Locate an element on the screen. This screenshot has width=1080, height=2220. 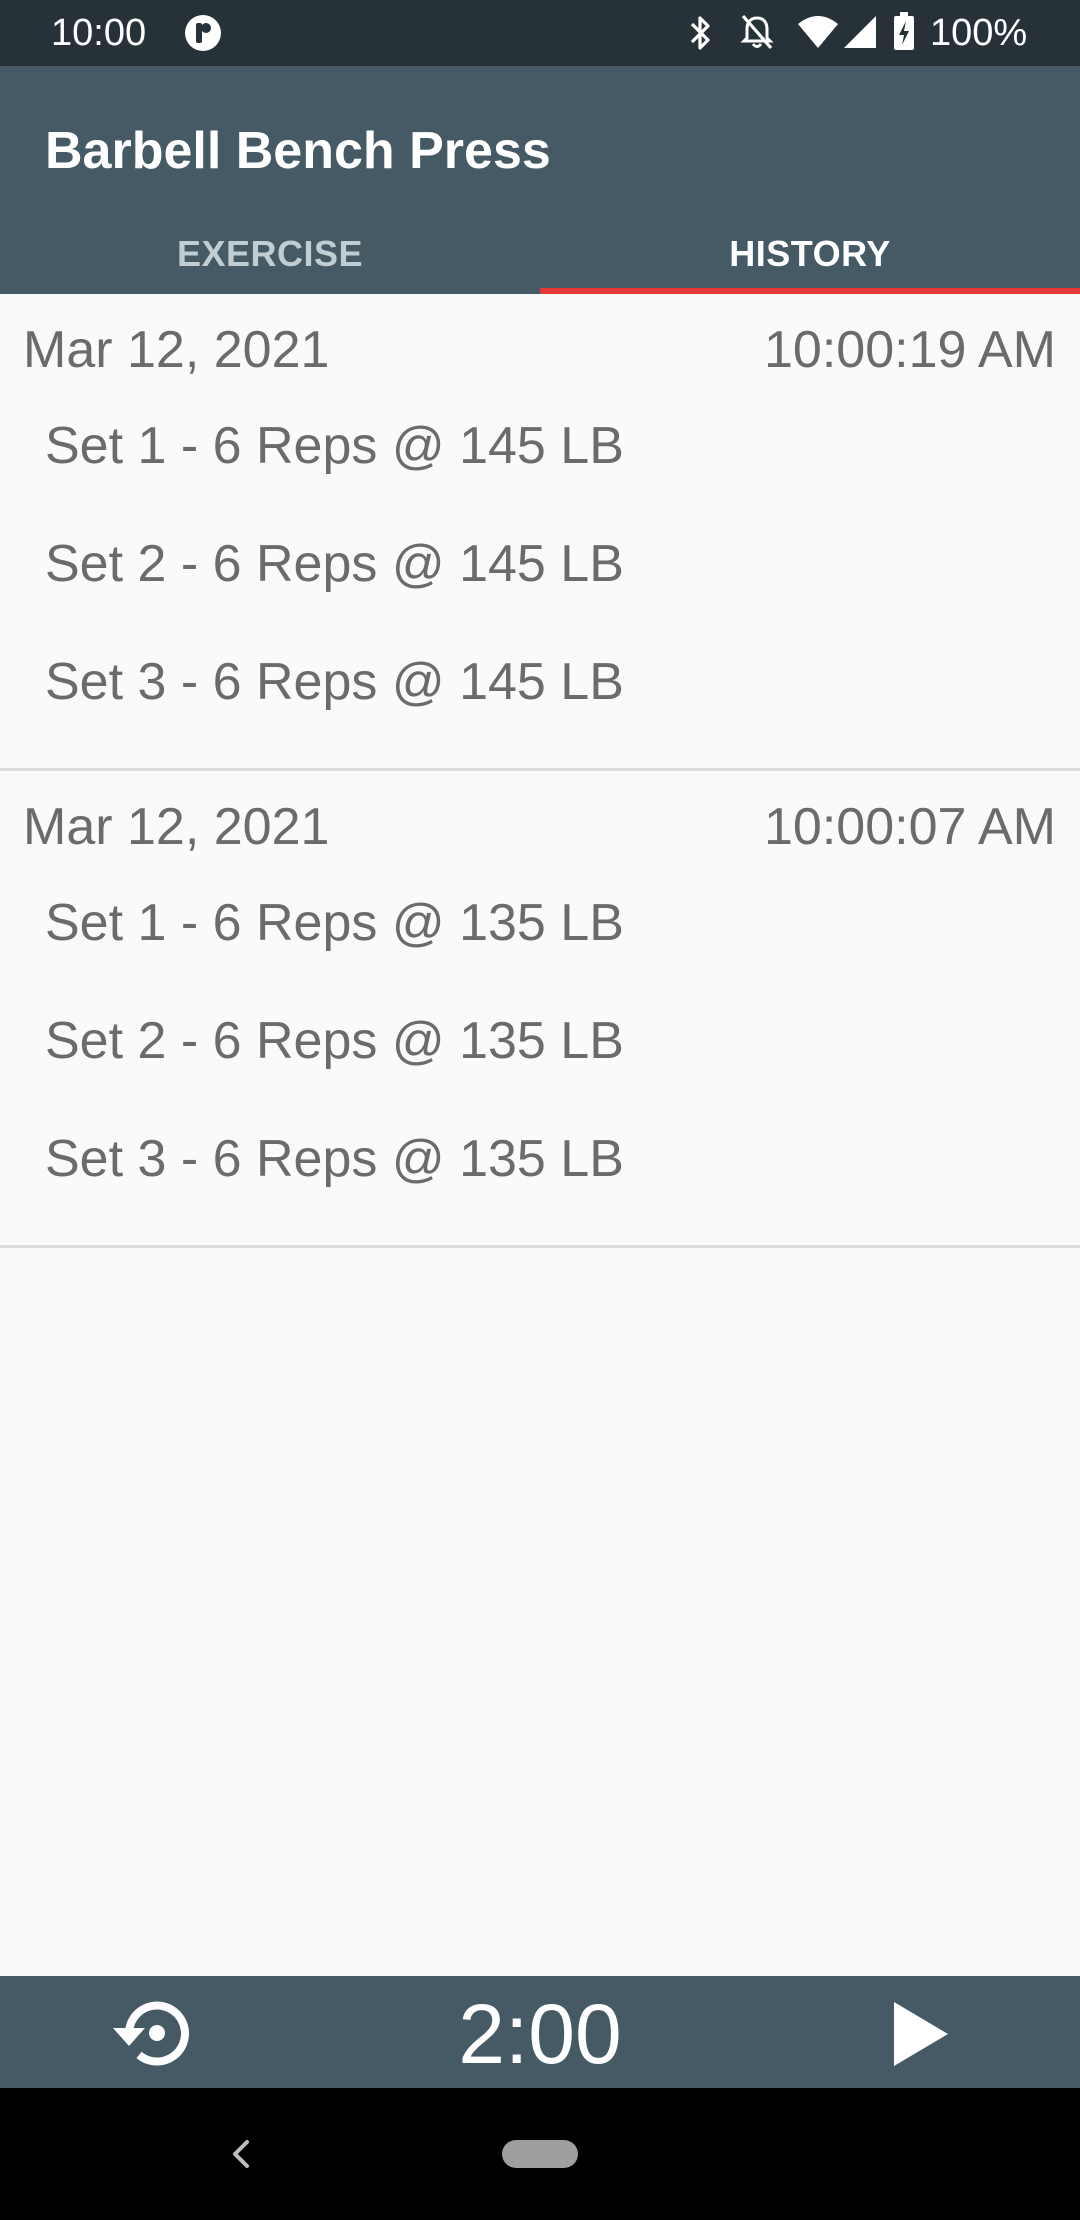
battery-charging-icon is located at coordinates (904, 31).